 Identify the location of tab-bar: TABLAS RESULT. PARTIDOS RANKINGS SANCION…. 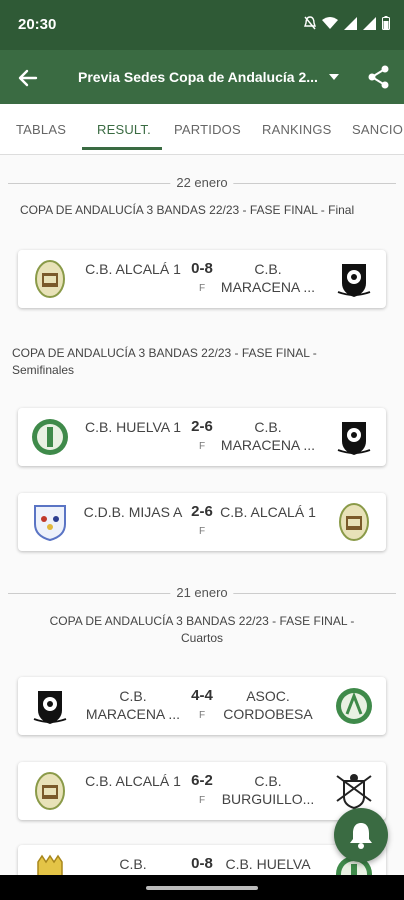
(202, 129).